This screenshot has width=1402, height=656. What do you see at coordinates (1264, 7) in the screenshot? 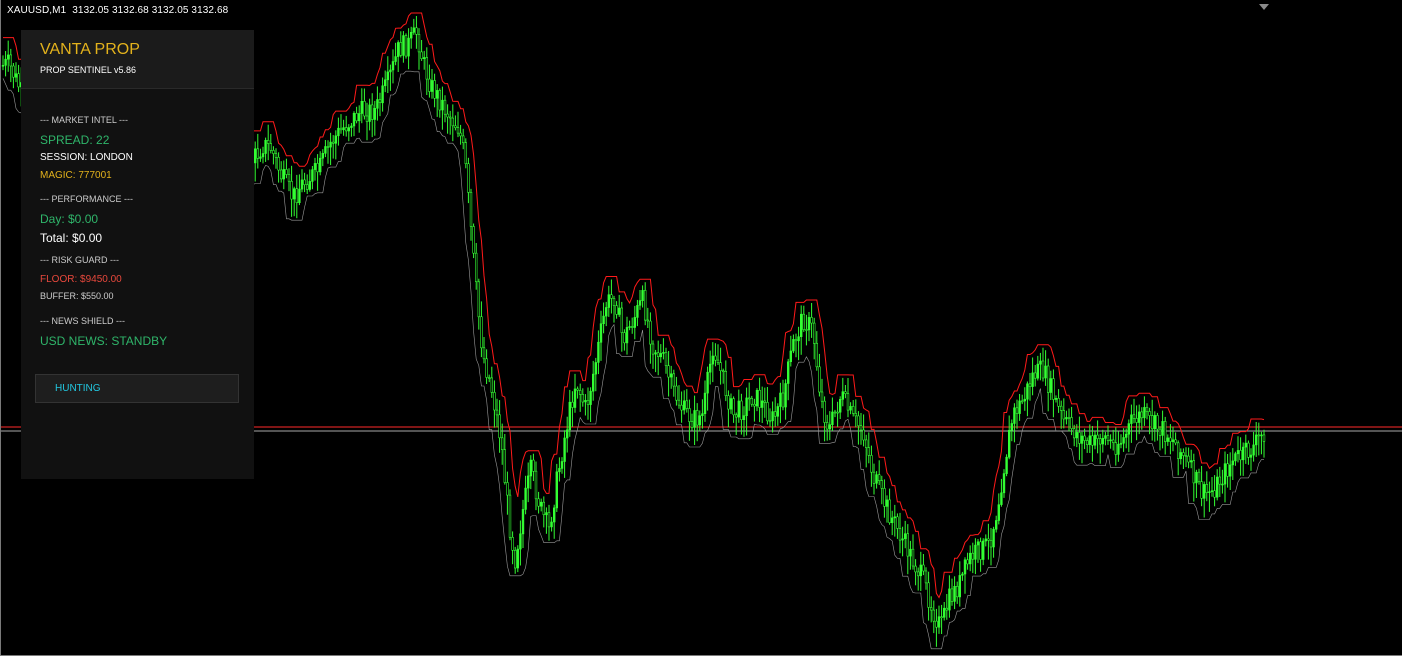
I see `chart-shift-triangle-icon` at bounding box center [1264, 7].